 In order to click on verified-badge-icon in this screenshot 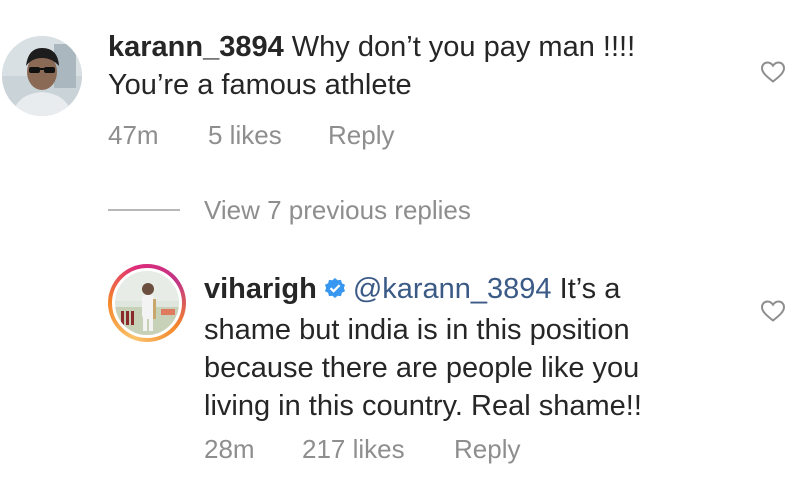, I will do `click(335, 292)`.